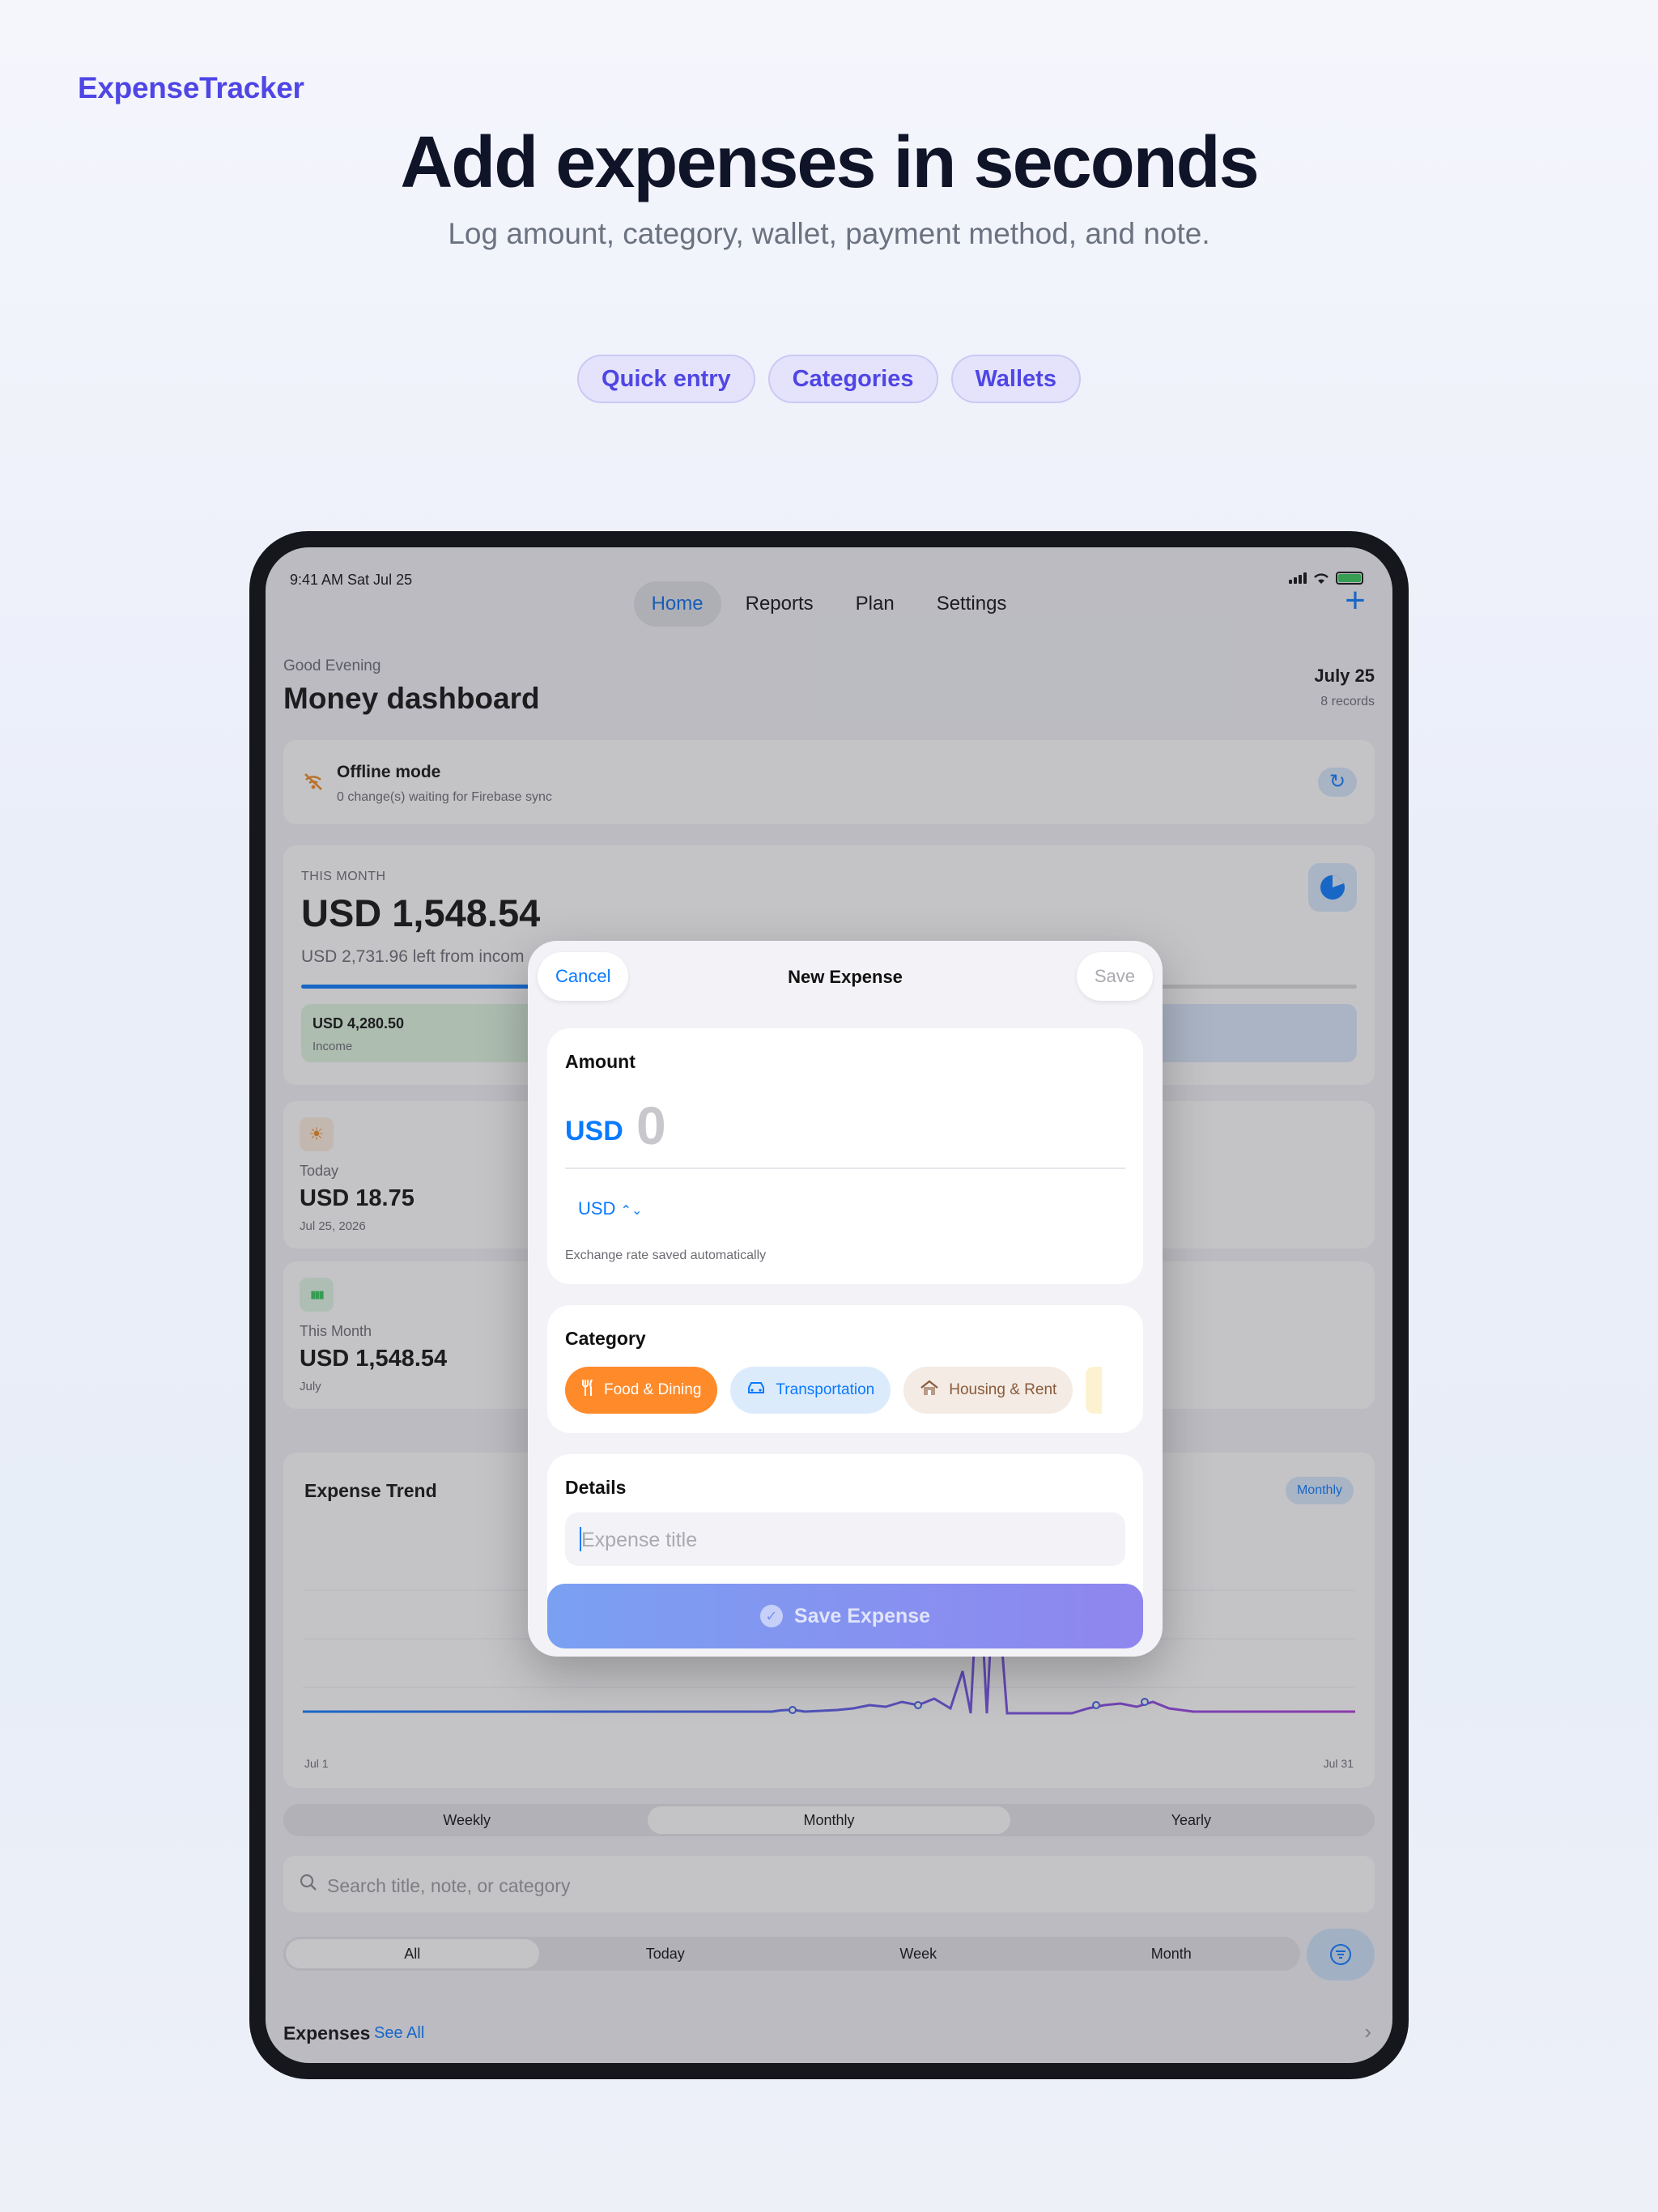 The height and width of the screenshot is (2212, 1658). I want to click on chip-categories: Categories, so click(852, 379).